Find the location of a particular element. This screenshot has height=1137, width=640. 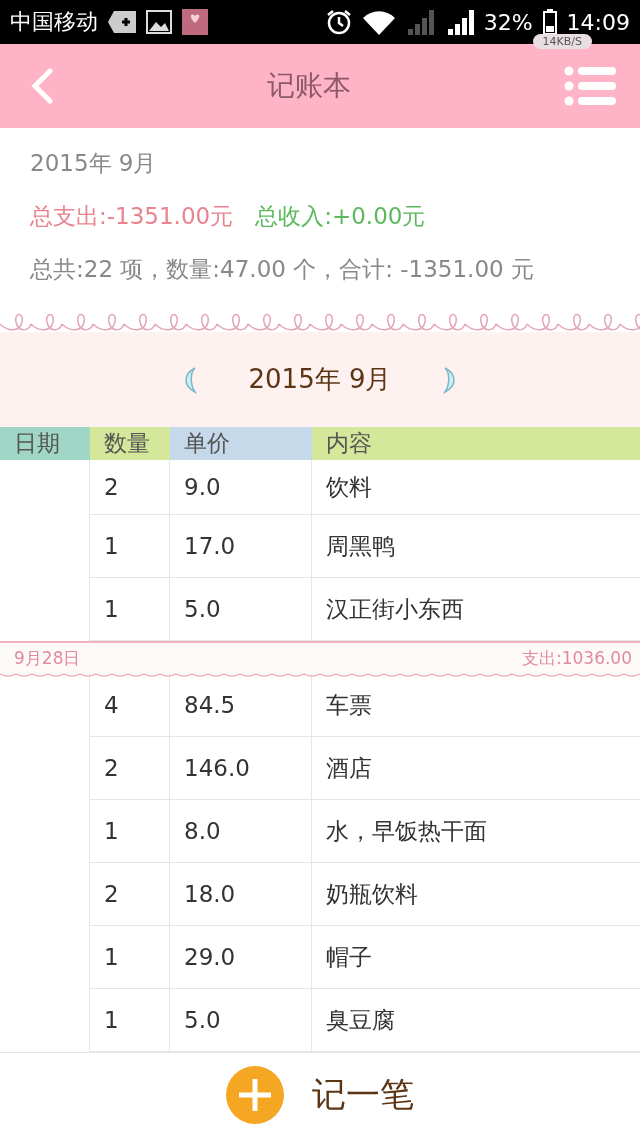

column-header: 数量 is located at coordinates (130, 443).